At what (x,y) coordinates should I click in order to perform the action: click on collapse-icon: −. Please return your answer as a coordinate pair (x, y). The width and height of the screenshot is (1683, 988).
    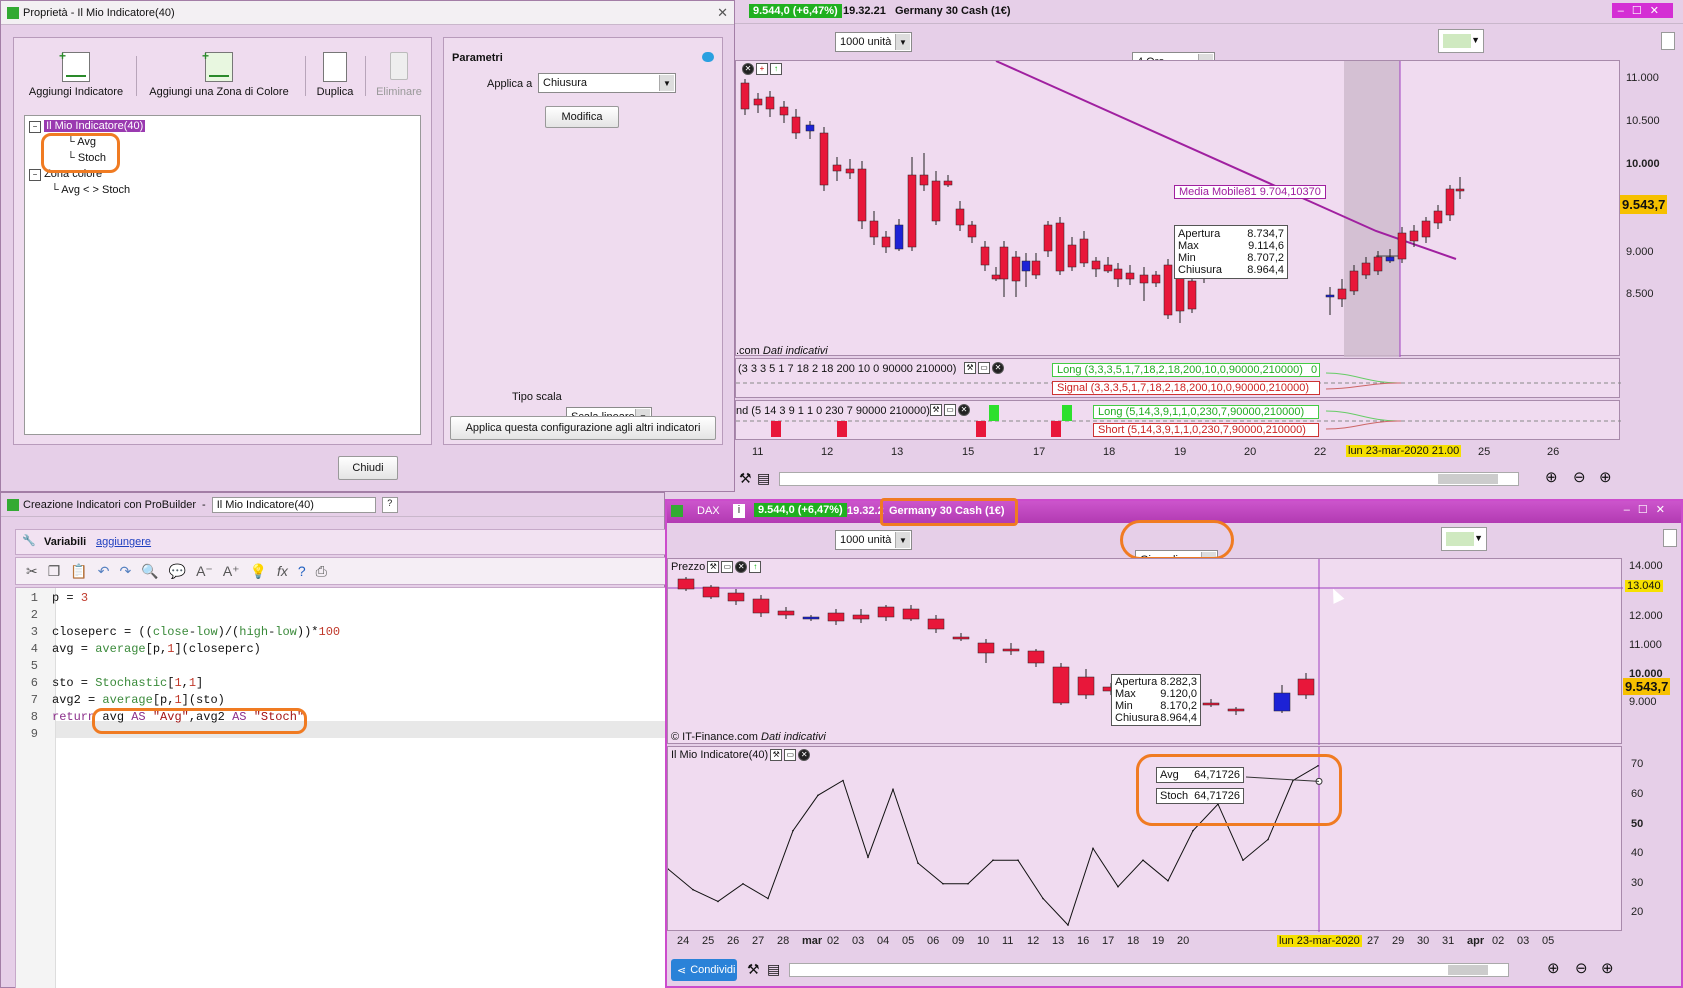
    Looking at the image, I should click on (35, 175).